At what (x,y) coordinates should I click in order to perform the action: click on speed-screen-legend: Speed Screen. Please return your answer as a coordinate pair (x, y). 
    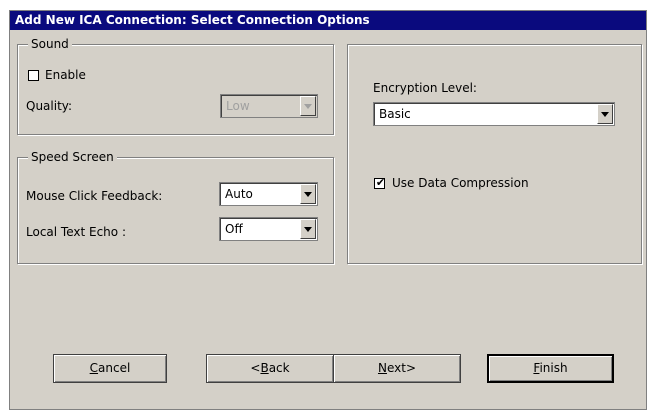
    Looking at the image, I should click on (72, 157).